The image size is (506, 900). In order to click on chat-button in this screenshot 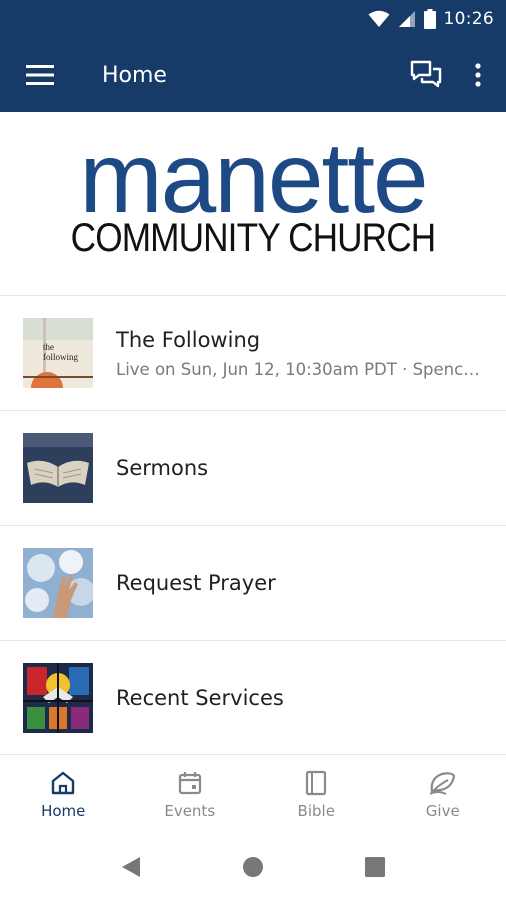, I will do `click(426, 75)`.